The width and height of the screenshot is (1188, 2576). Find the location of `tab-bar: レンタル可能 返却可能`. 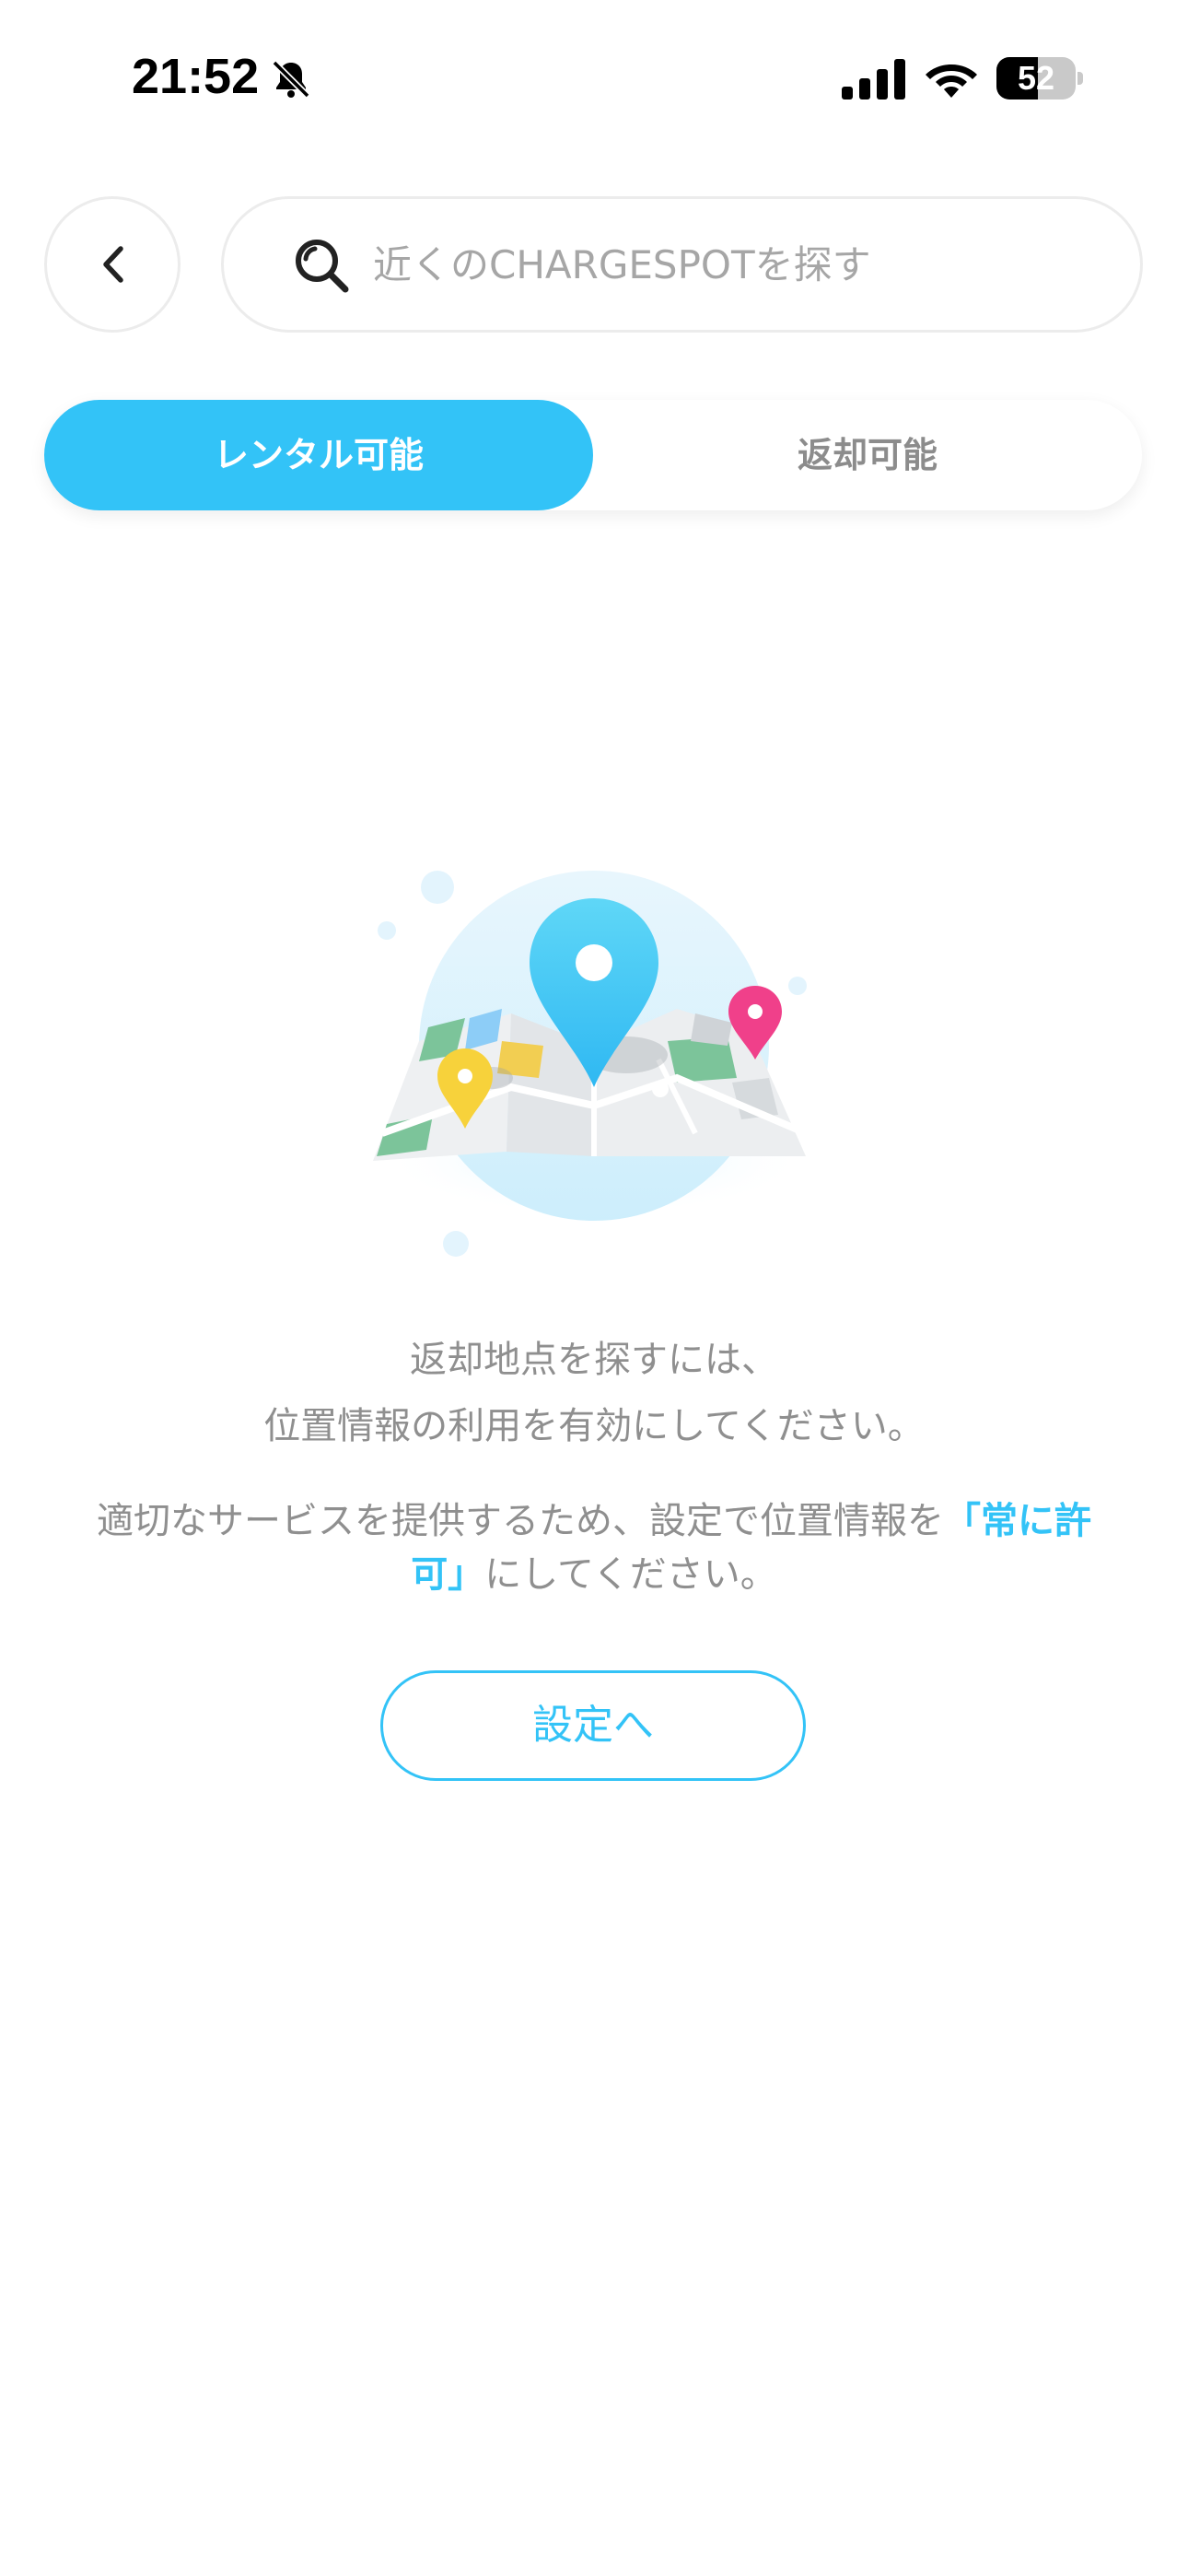

tab-bar: レンタル可能 返却可能 is located at coordinates (593, 455).